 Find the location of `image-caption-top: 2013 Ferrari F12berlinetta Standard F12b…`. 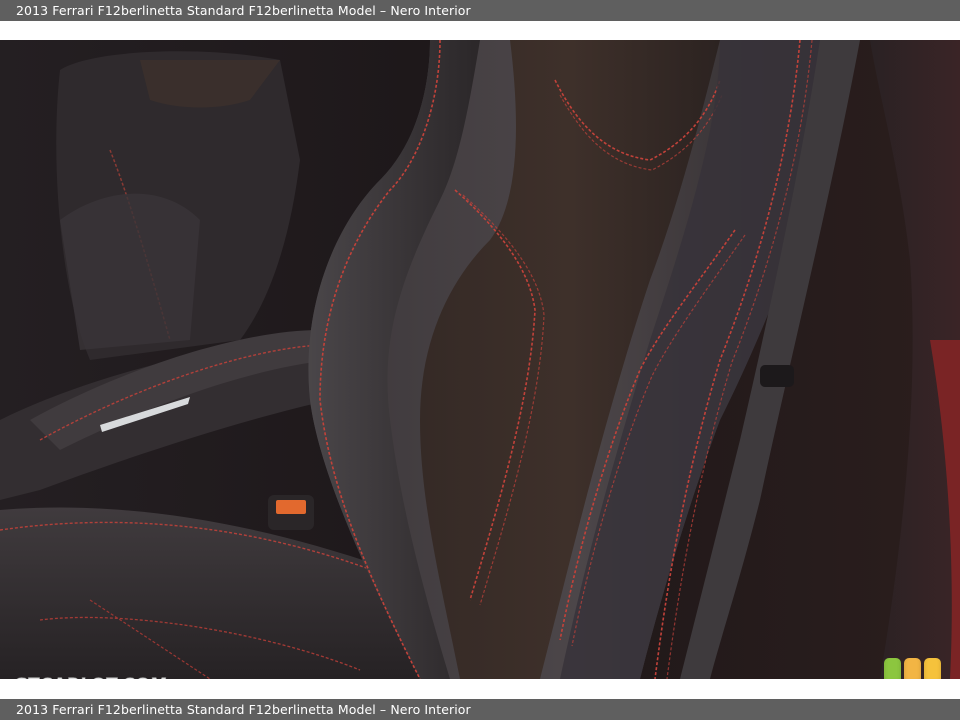

image-caption-top: 2013 Ferrari F12berlinetta Standard F12b… is located at coordinates (480, 10).